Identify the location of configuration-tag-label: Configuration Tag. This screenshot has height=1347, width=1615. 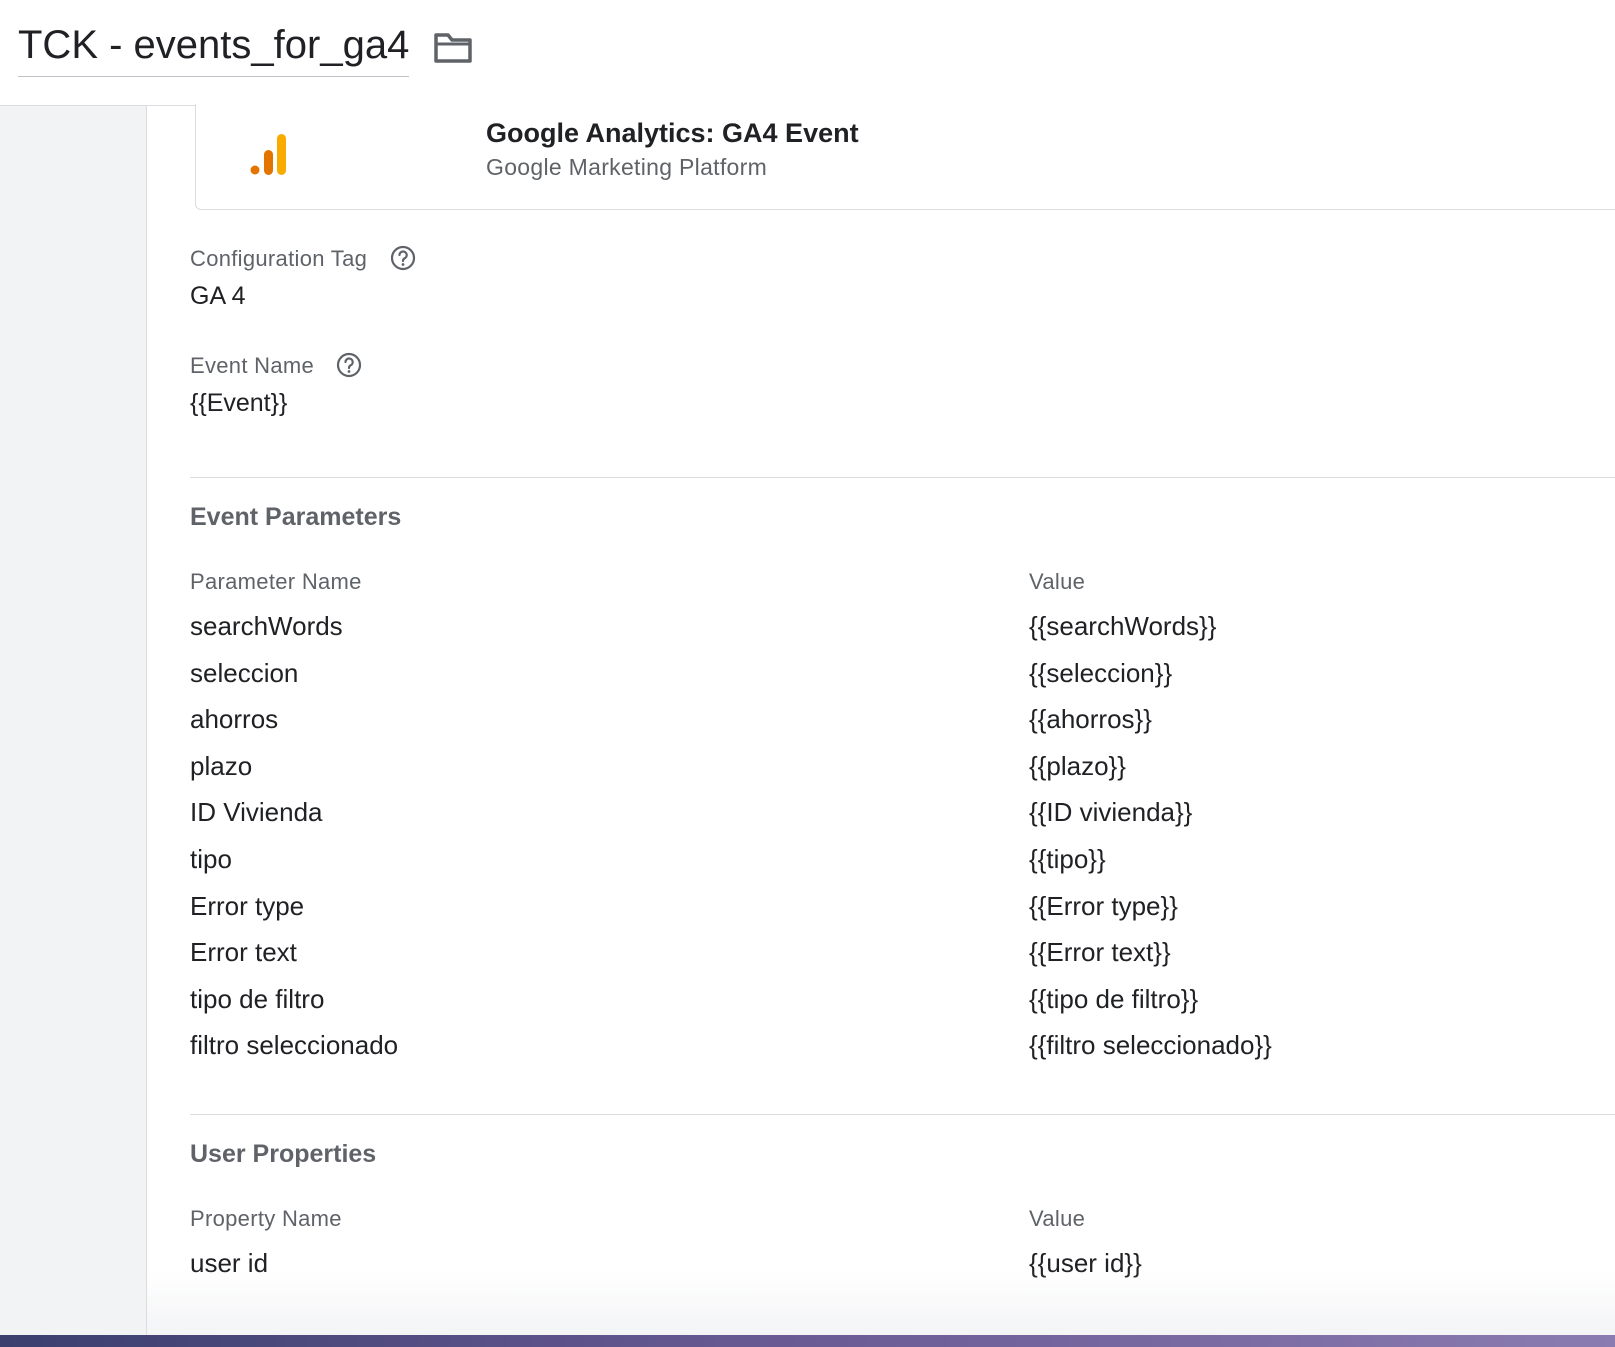
(303, 259).